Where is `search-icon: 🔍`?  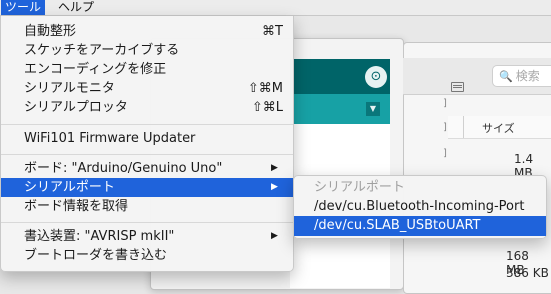
search-icon: 🔍 is located at coordinates (506, 76).